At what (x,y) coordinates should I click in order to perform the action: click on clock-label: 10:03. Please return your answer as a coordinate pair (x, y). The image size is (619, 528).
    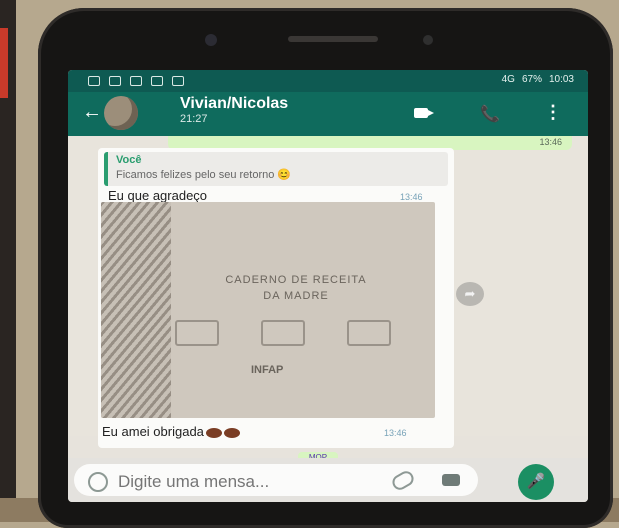
    Looking at the image, I should click on (561, 79).